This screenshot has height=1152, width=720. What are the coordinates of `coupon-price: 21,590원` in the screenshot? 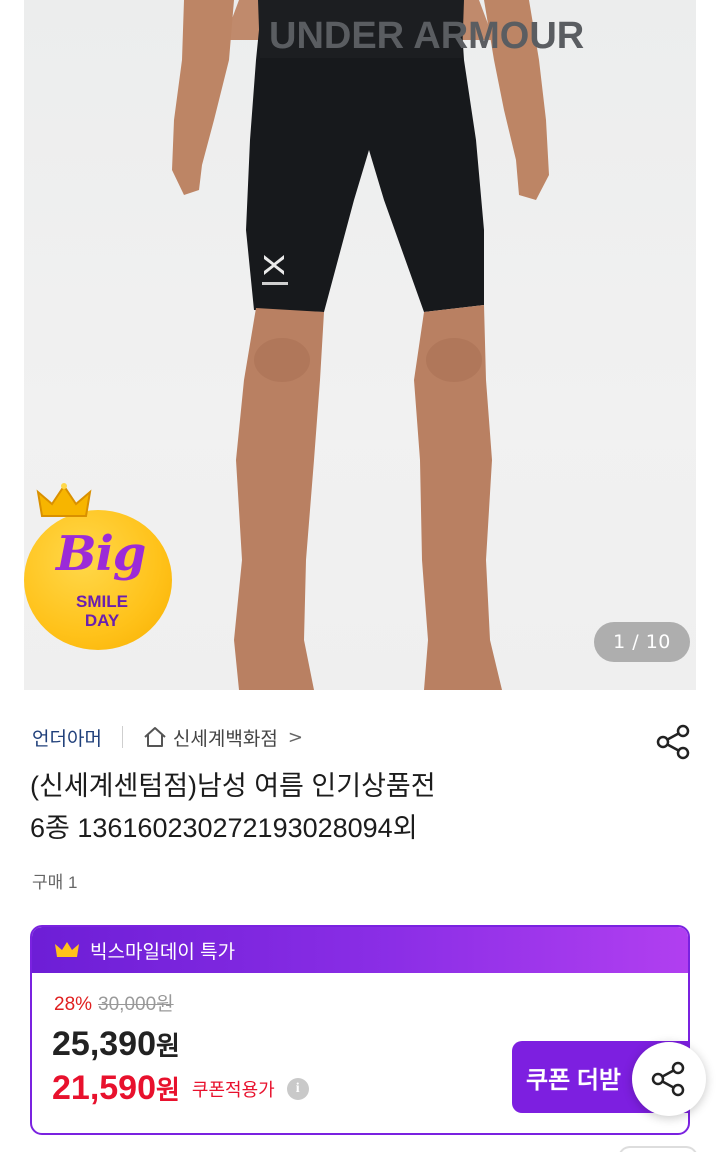 It's located at (116, 1088).